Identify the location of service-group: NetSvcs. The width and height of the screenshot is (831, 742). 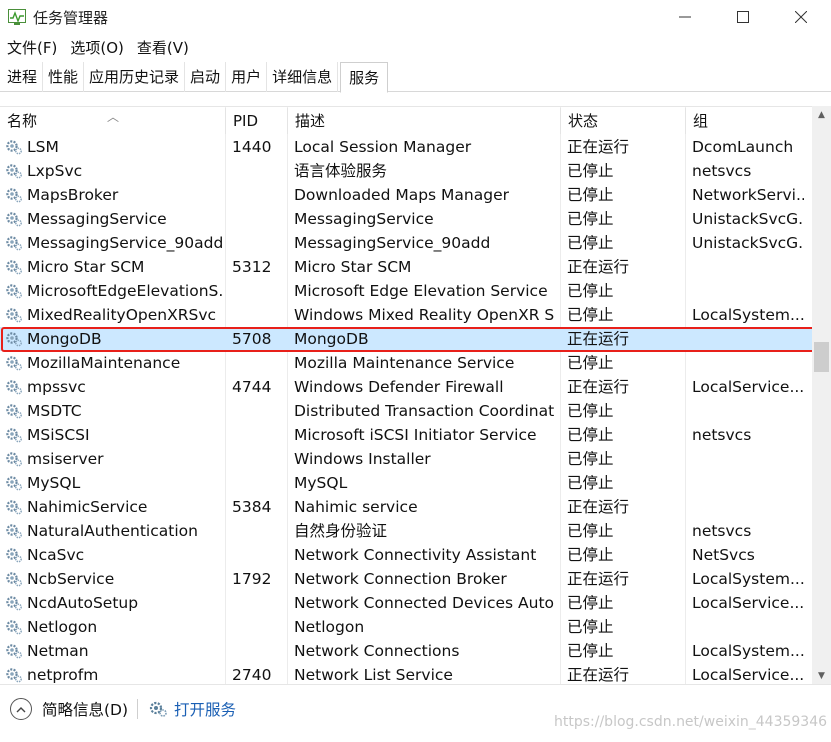
(723, 555).